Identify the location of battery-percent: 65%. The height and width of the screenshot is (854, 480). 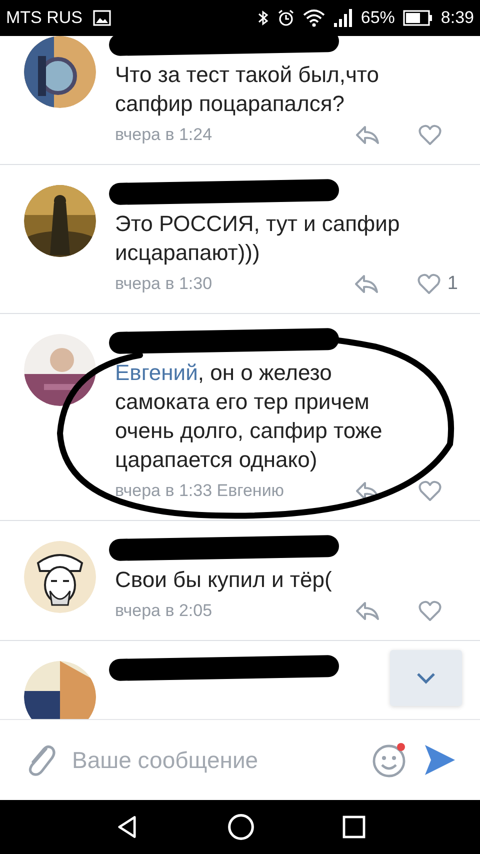
(377, 18).